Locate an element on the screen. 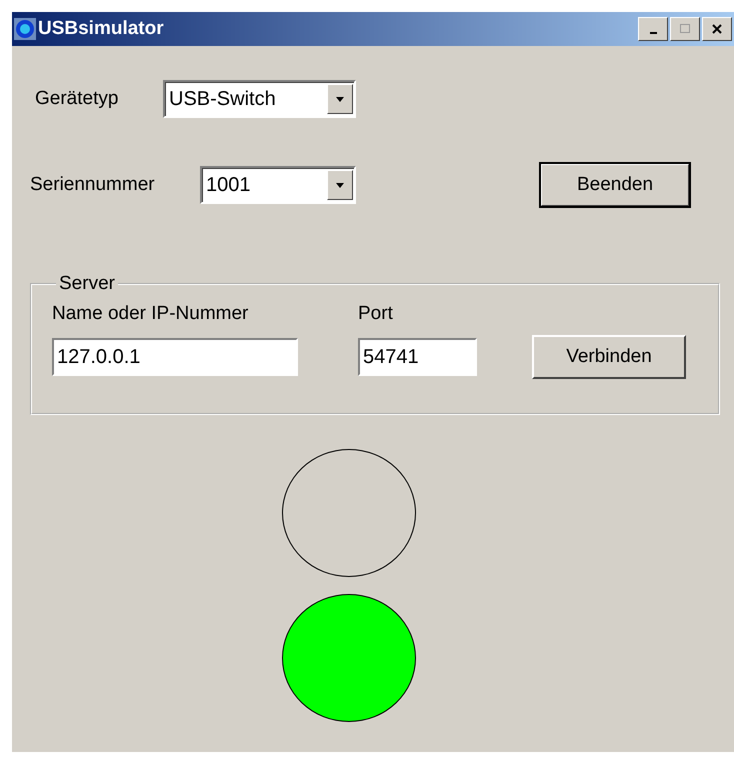 This screenshot has height=770, width=734. host-input: 127.0.0.1 is located at coordinates (175, 357).